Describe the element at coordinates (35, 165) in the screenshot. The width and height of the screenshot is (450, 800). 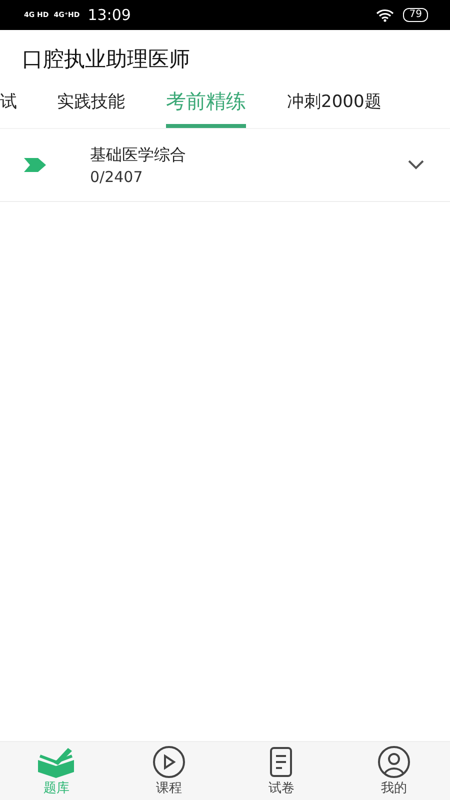
I see `tag-icon` at that location.